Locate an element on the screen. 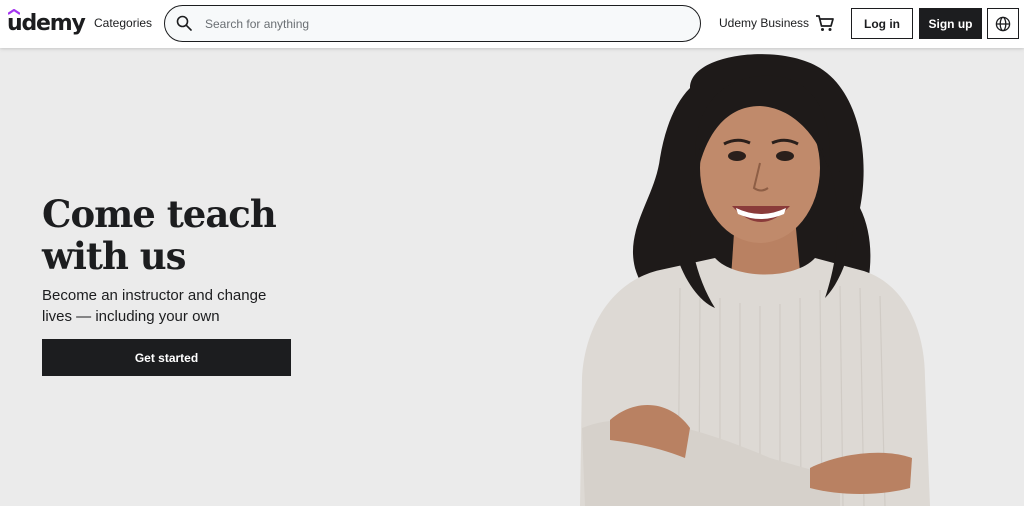 The height and width of the screenshot is (506, 1024). language-button is located at coordinates (1003, 23).